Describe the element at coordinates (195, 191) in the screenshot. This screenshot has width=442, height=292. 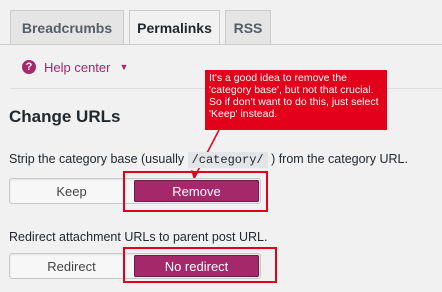
I see `annotation-highlight-remove` at that location.